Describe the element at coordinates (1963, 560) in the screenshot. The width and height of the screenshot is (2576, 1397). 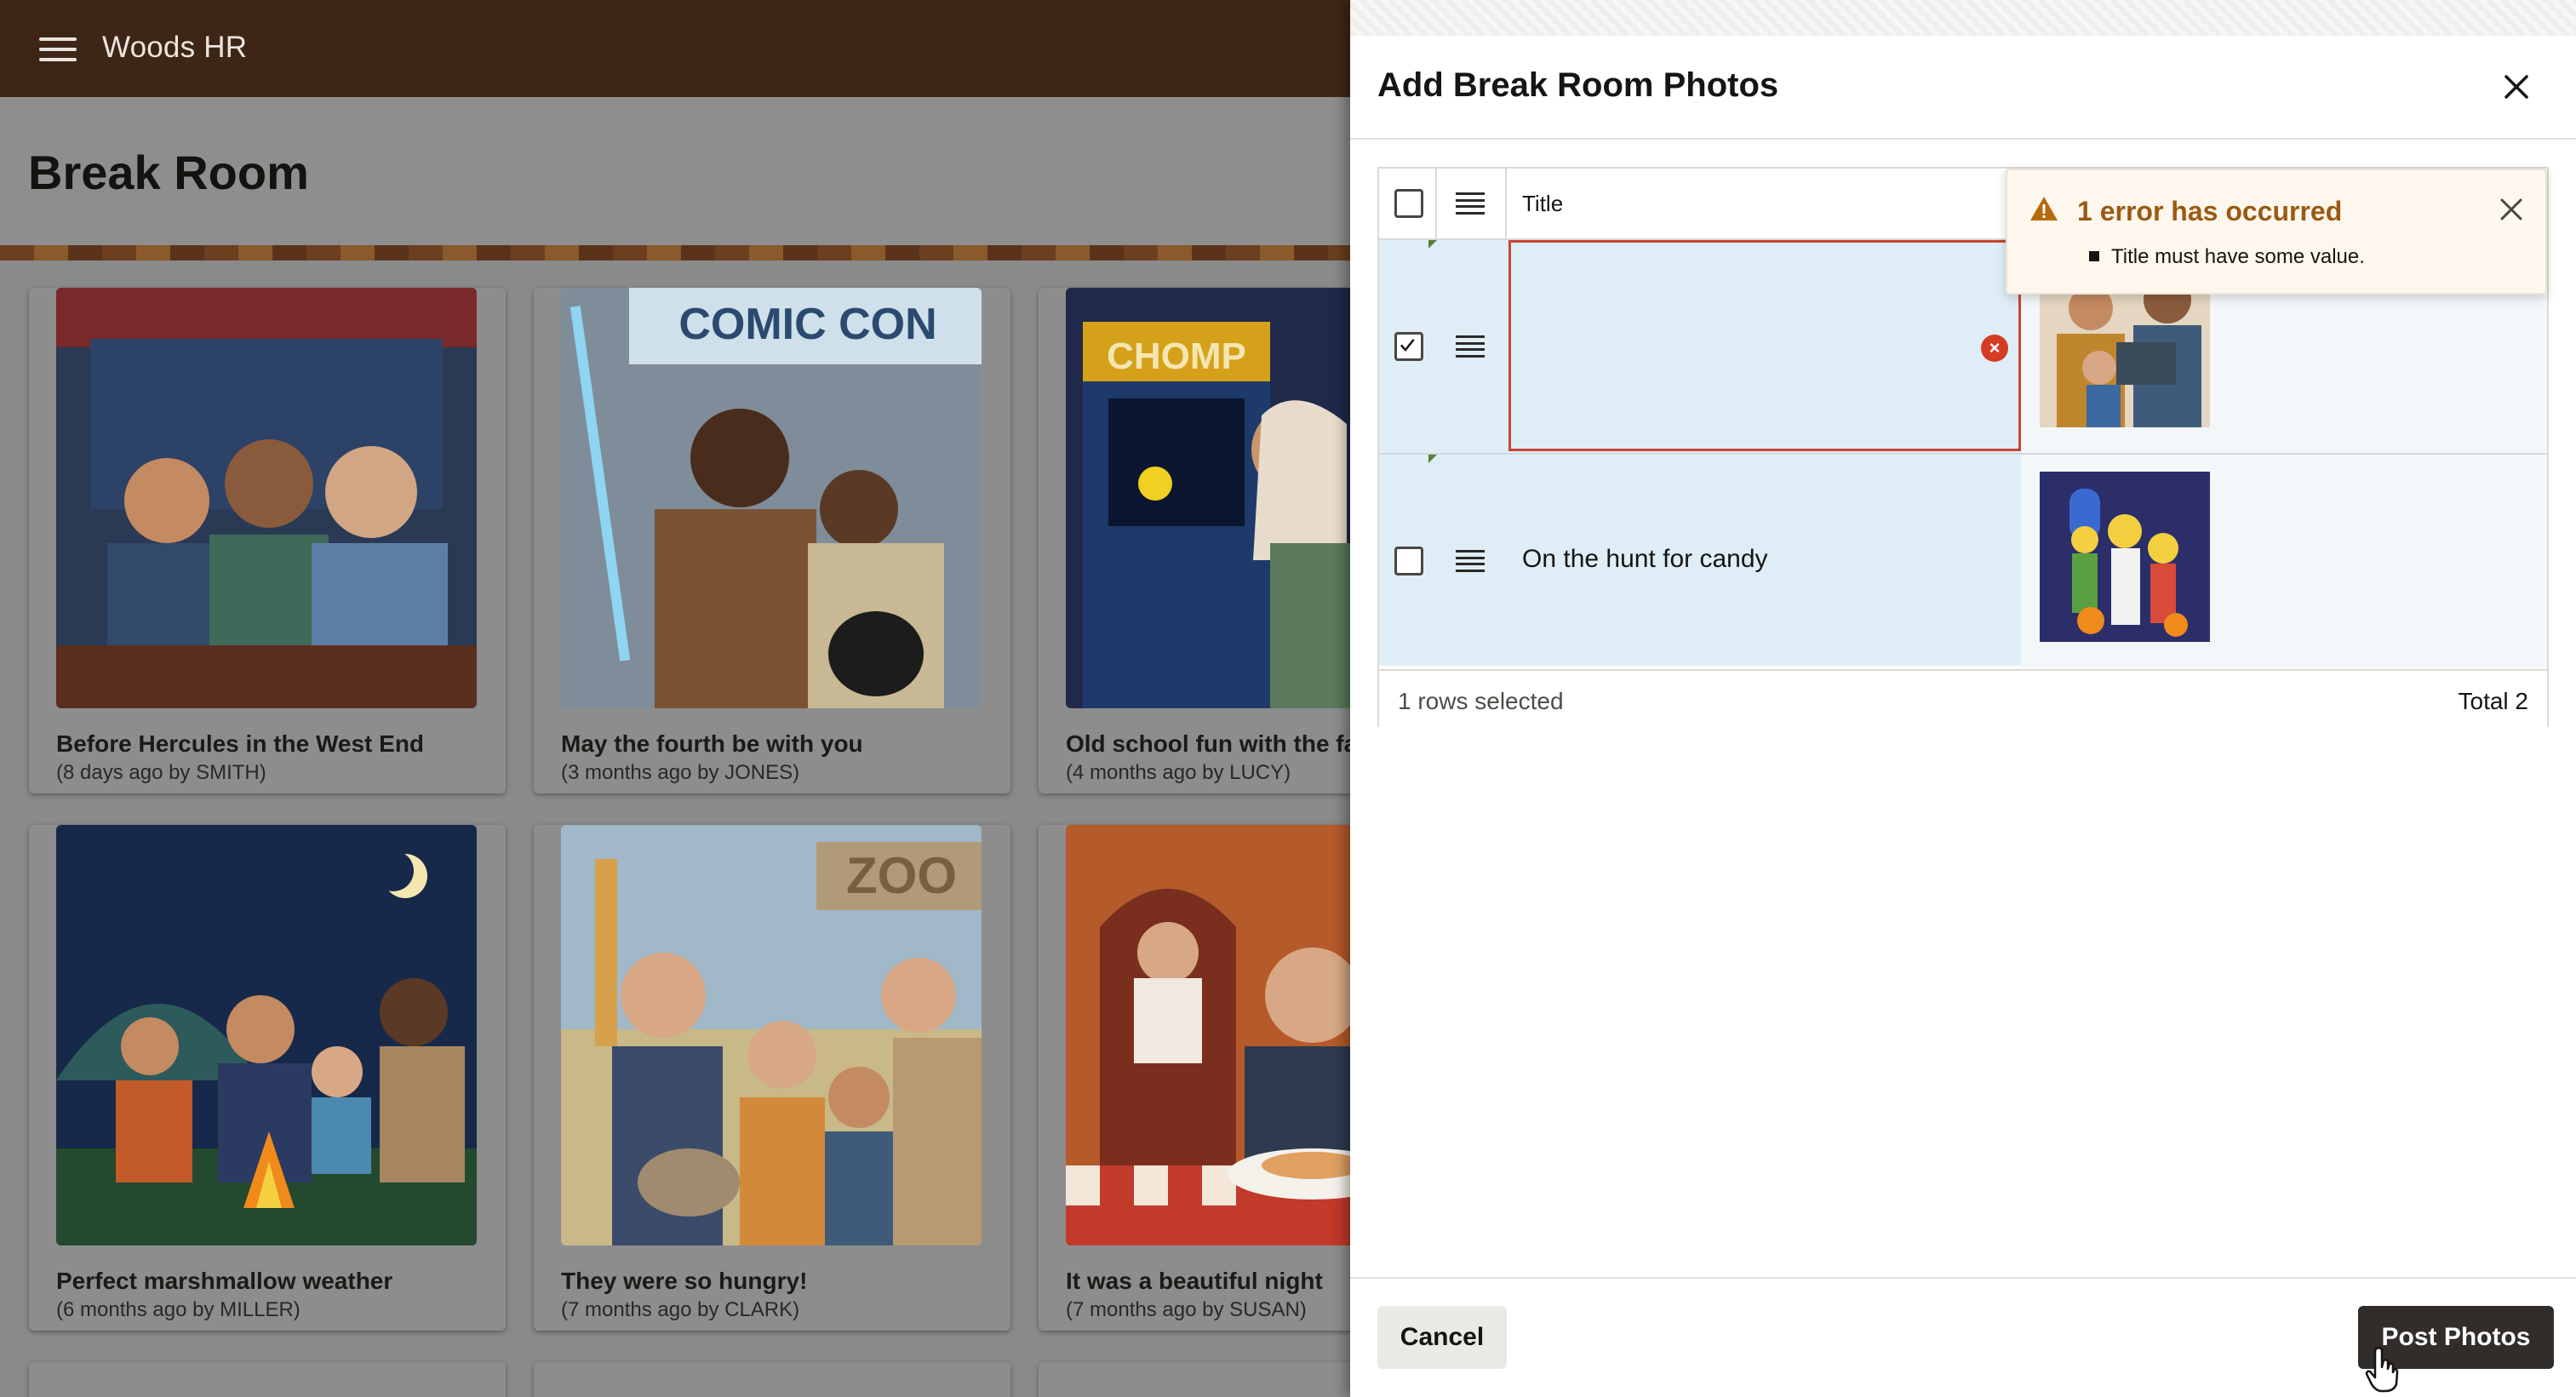
I see `table-row: On the hunt for candy` at that location.